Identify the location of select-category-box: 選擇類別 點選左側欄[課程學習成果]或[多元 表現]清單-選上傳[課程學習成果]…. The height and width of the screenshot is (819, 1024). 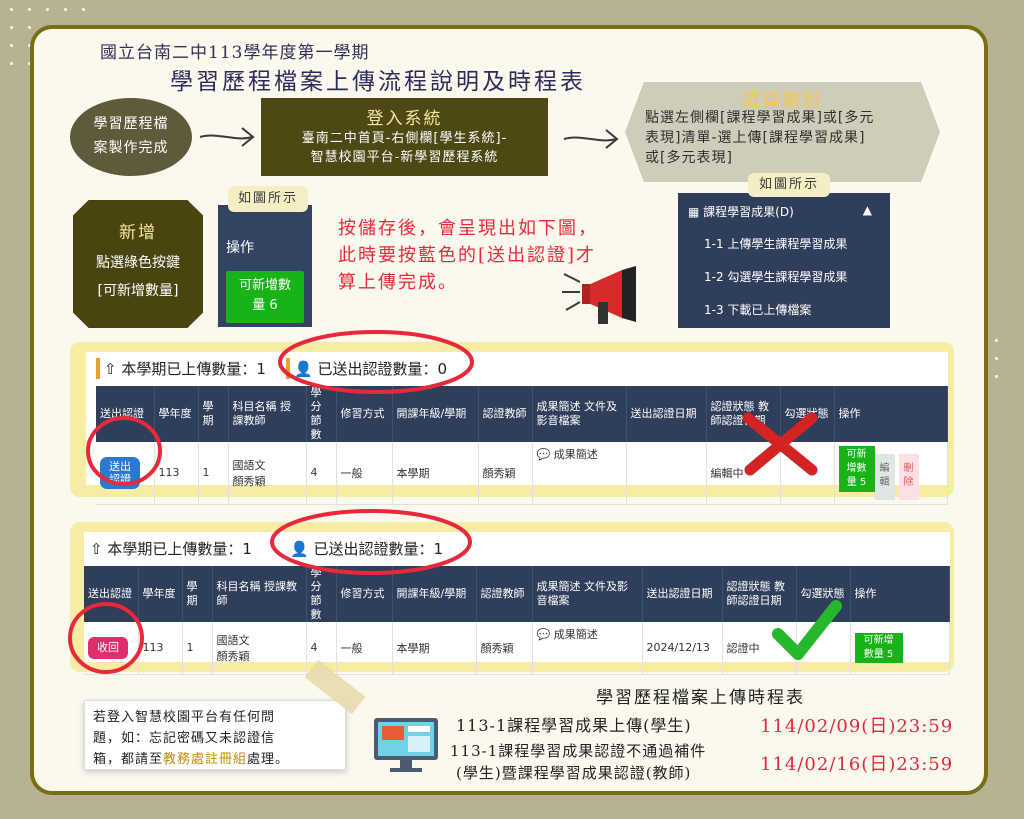
(782, 132).